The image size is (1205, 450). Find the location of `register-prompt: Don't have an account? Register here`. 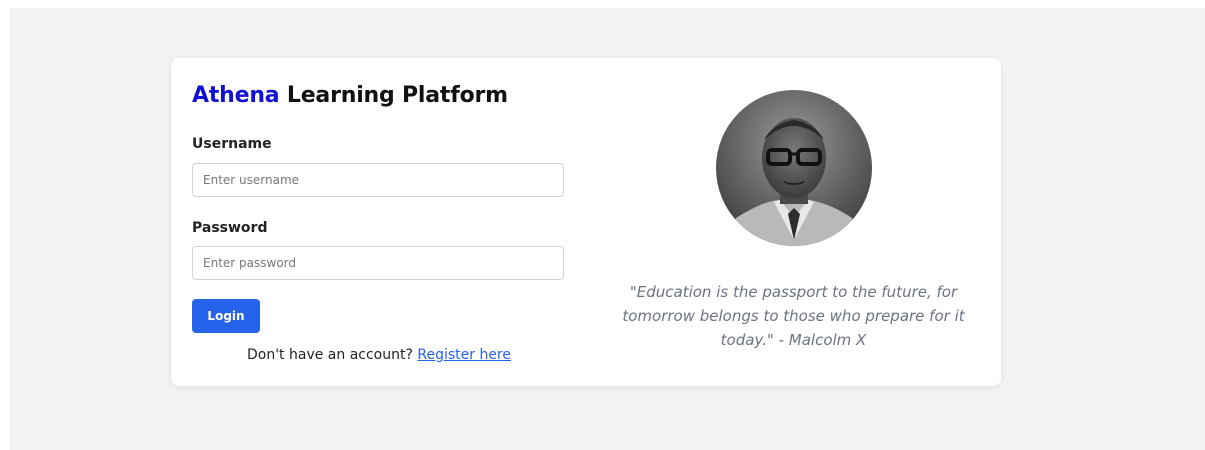

register-prompt: Don't have an account? Register here is located at coordinates (379, 355).